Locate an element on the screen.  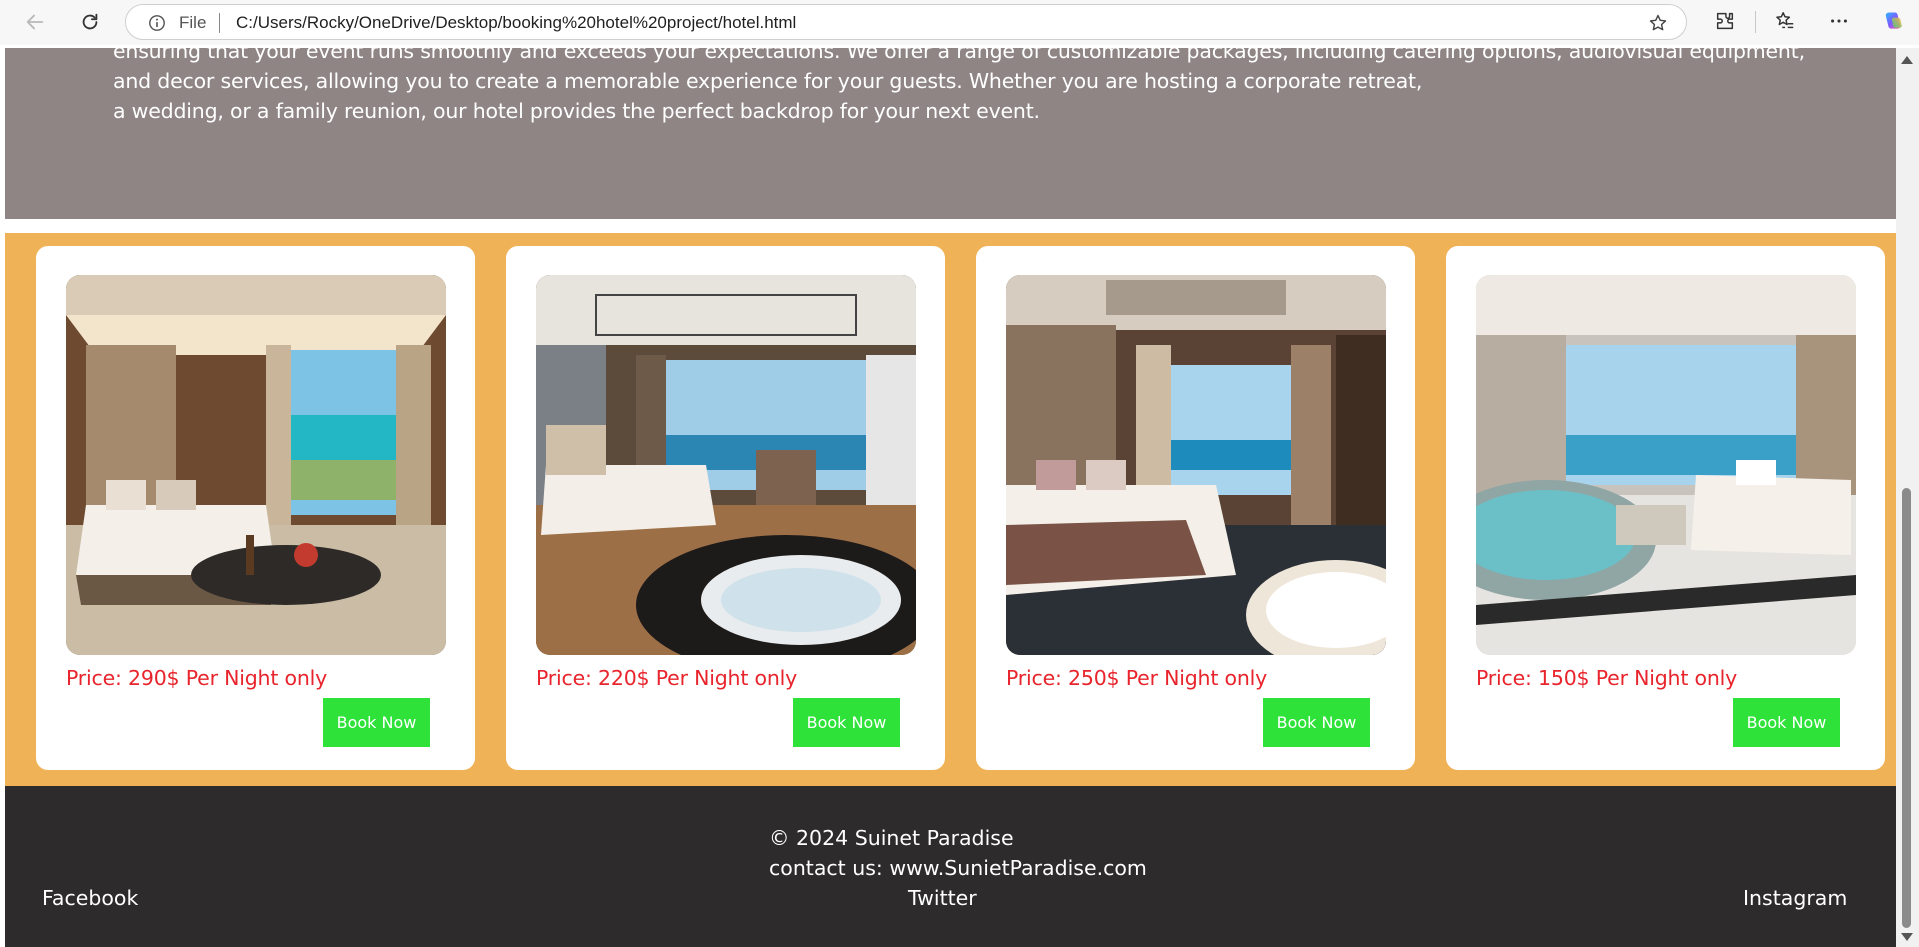
copilot-icon is located at coordinates (1893, 20).